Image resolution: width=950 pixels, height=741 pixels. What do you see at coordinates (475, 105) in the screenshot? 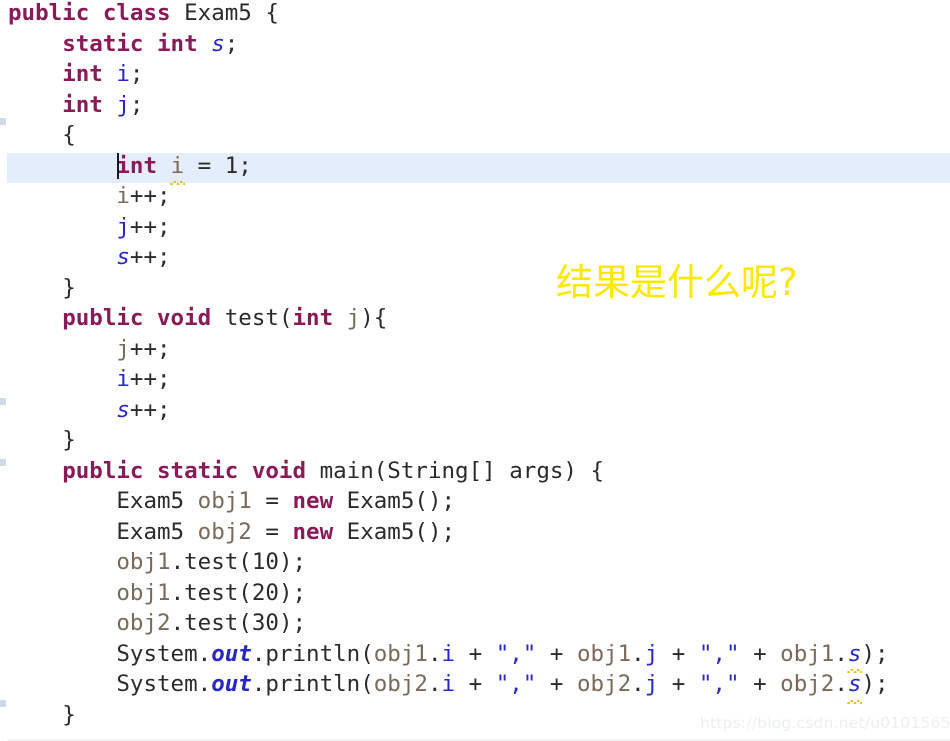
I see `code-line: int j;` at bounding box center [475, 105].